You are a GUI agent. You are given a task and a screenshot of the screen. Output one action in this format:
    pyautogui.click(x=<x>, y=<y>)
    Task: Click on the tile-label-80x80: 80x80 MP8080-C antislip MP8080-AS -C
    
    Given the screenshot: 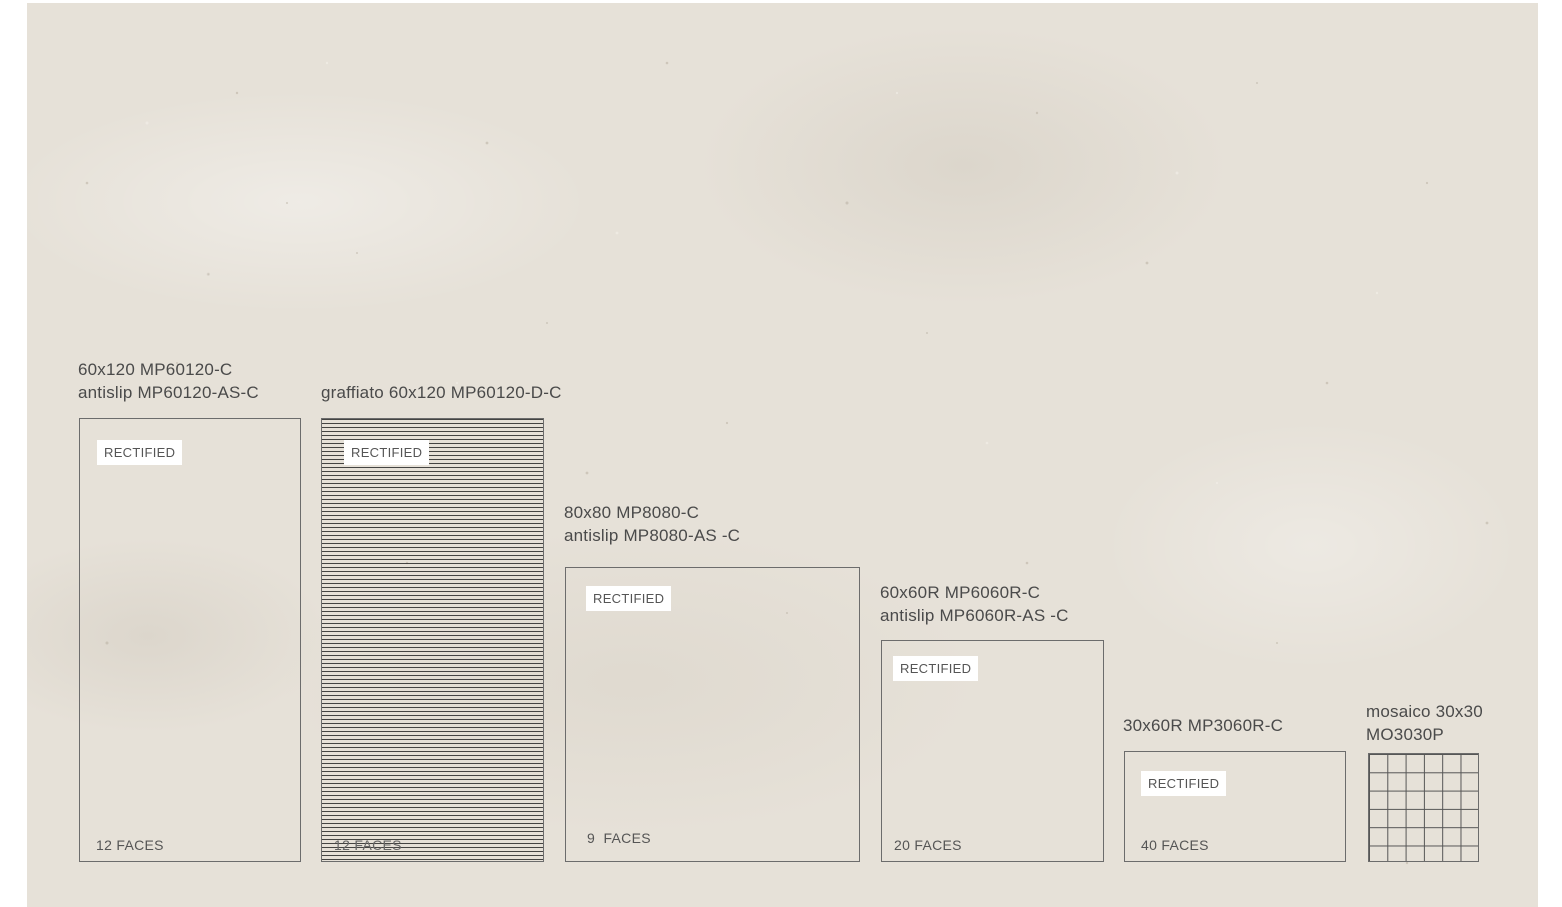 What is the action you would take?
    pyautogui.click(x=652, y=524)
    